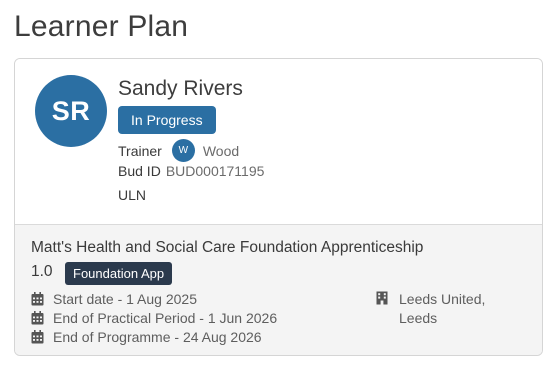  What do you see at coordinates (442, 299) in the screenshot?
I see `location-line-1: Leeds United,` at bounding box center [442, 299].